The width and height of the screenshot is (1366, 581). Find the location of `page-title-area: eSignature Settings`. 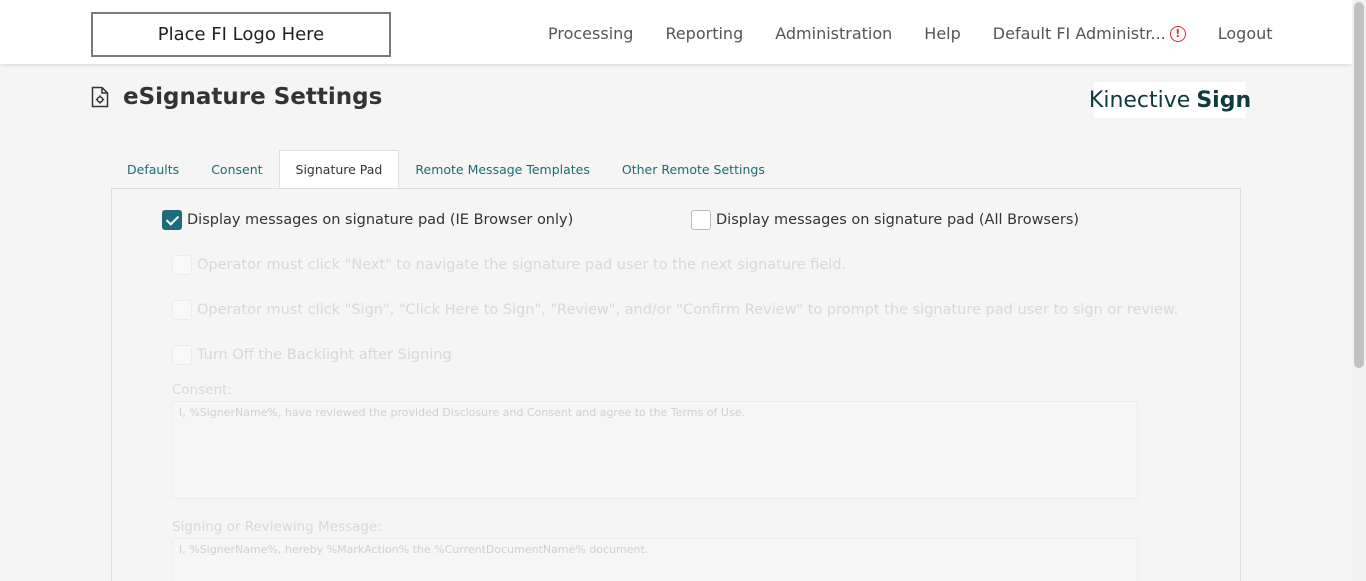

page-title-area: eSignature Settings is located at coordinates (236, 97).